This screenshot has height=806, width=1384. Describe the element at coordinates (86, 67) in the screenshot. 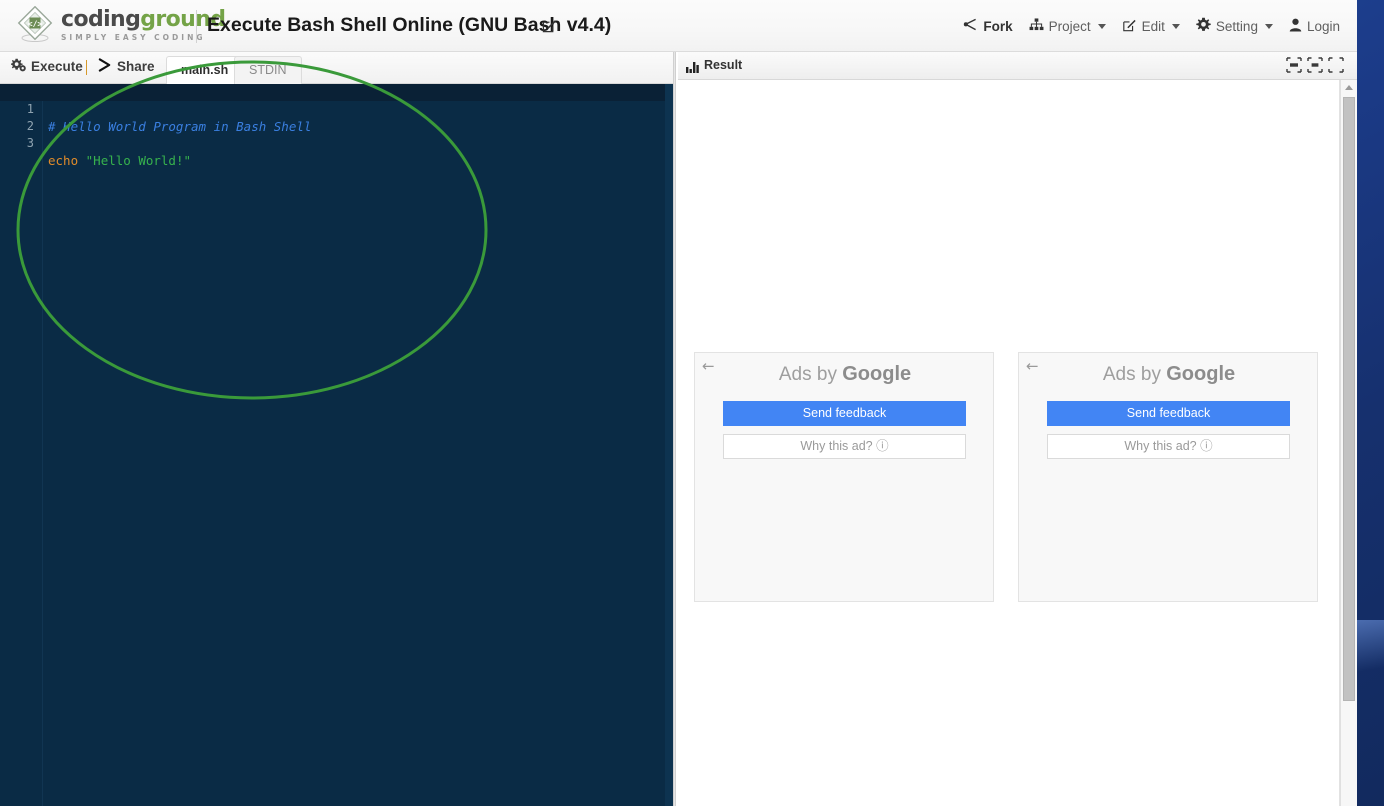

I see `toolbar-separator` at that location.